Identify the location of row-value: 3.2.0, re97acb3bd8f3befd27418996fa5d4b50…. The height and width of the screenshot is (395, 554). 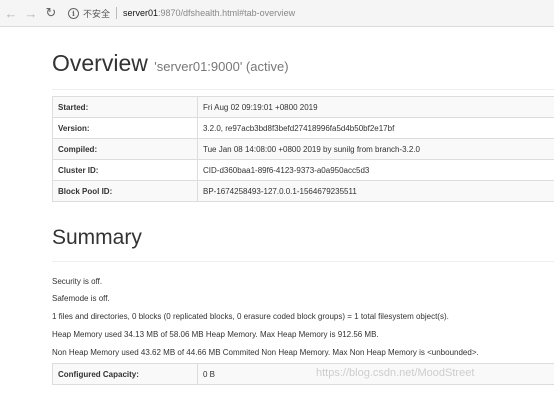
(375, 128).